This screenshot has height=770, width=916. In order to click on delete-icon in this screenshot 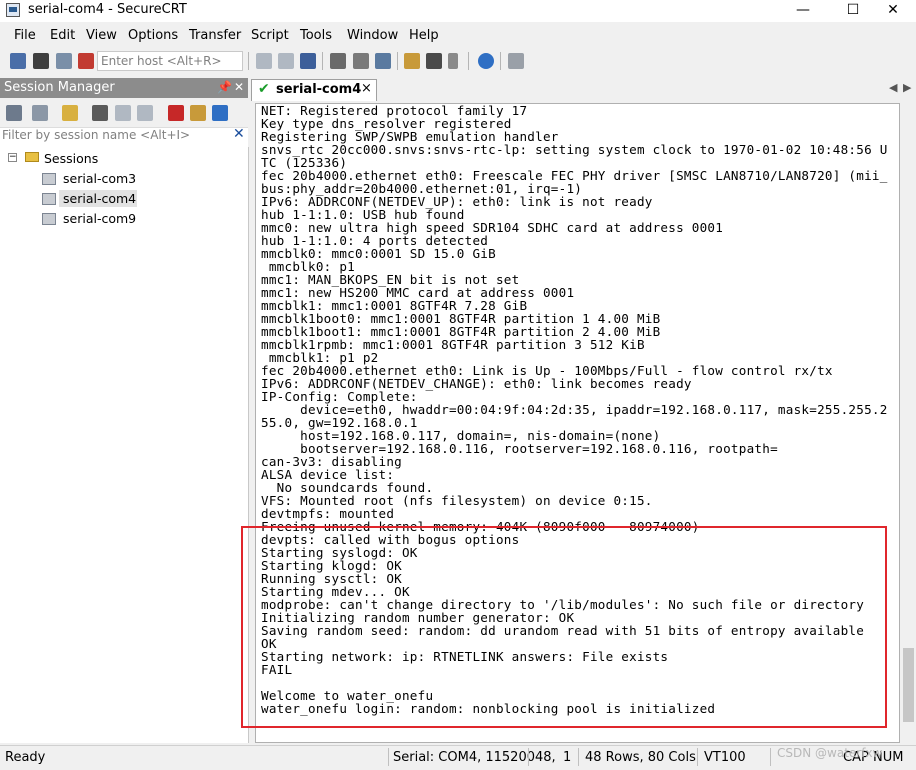, I will do `click(176, 113)`.